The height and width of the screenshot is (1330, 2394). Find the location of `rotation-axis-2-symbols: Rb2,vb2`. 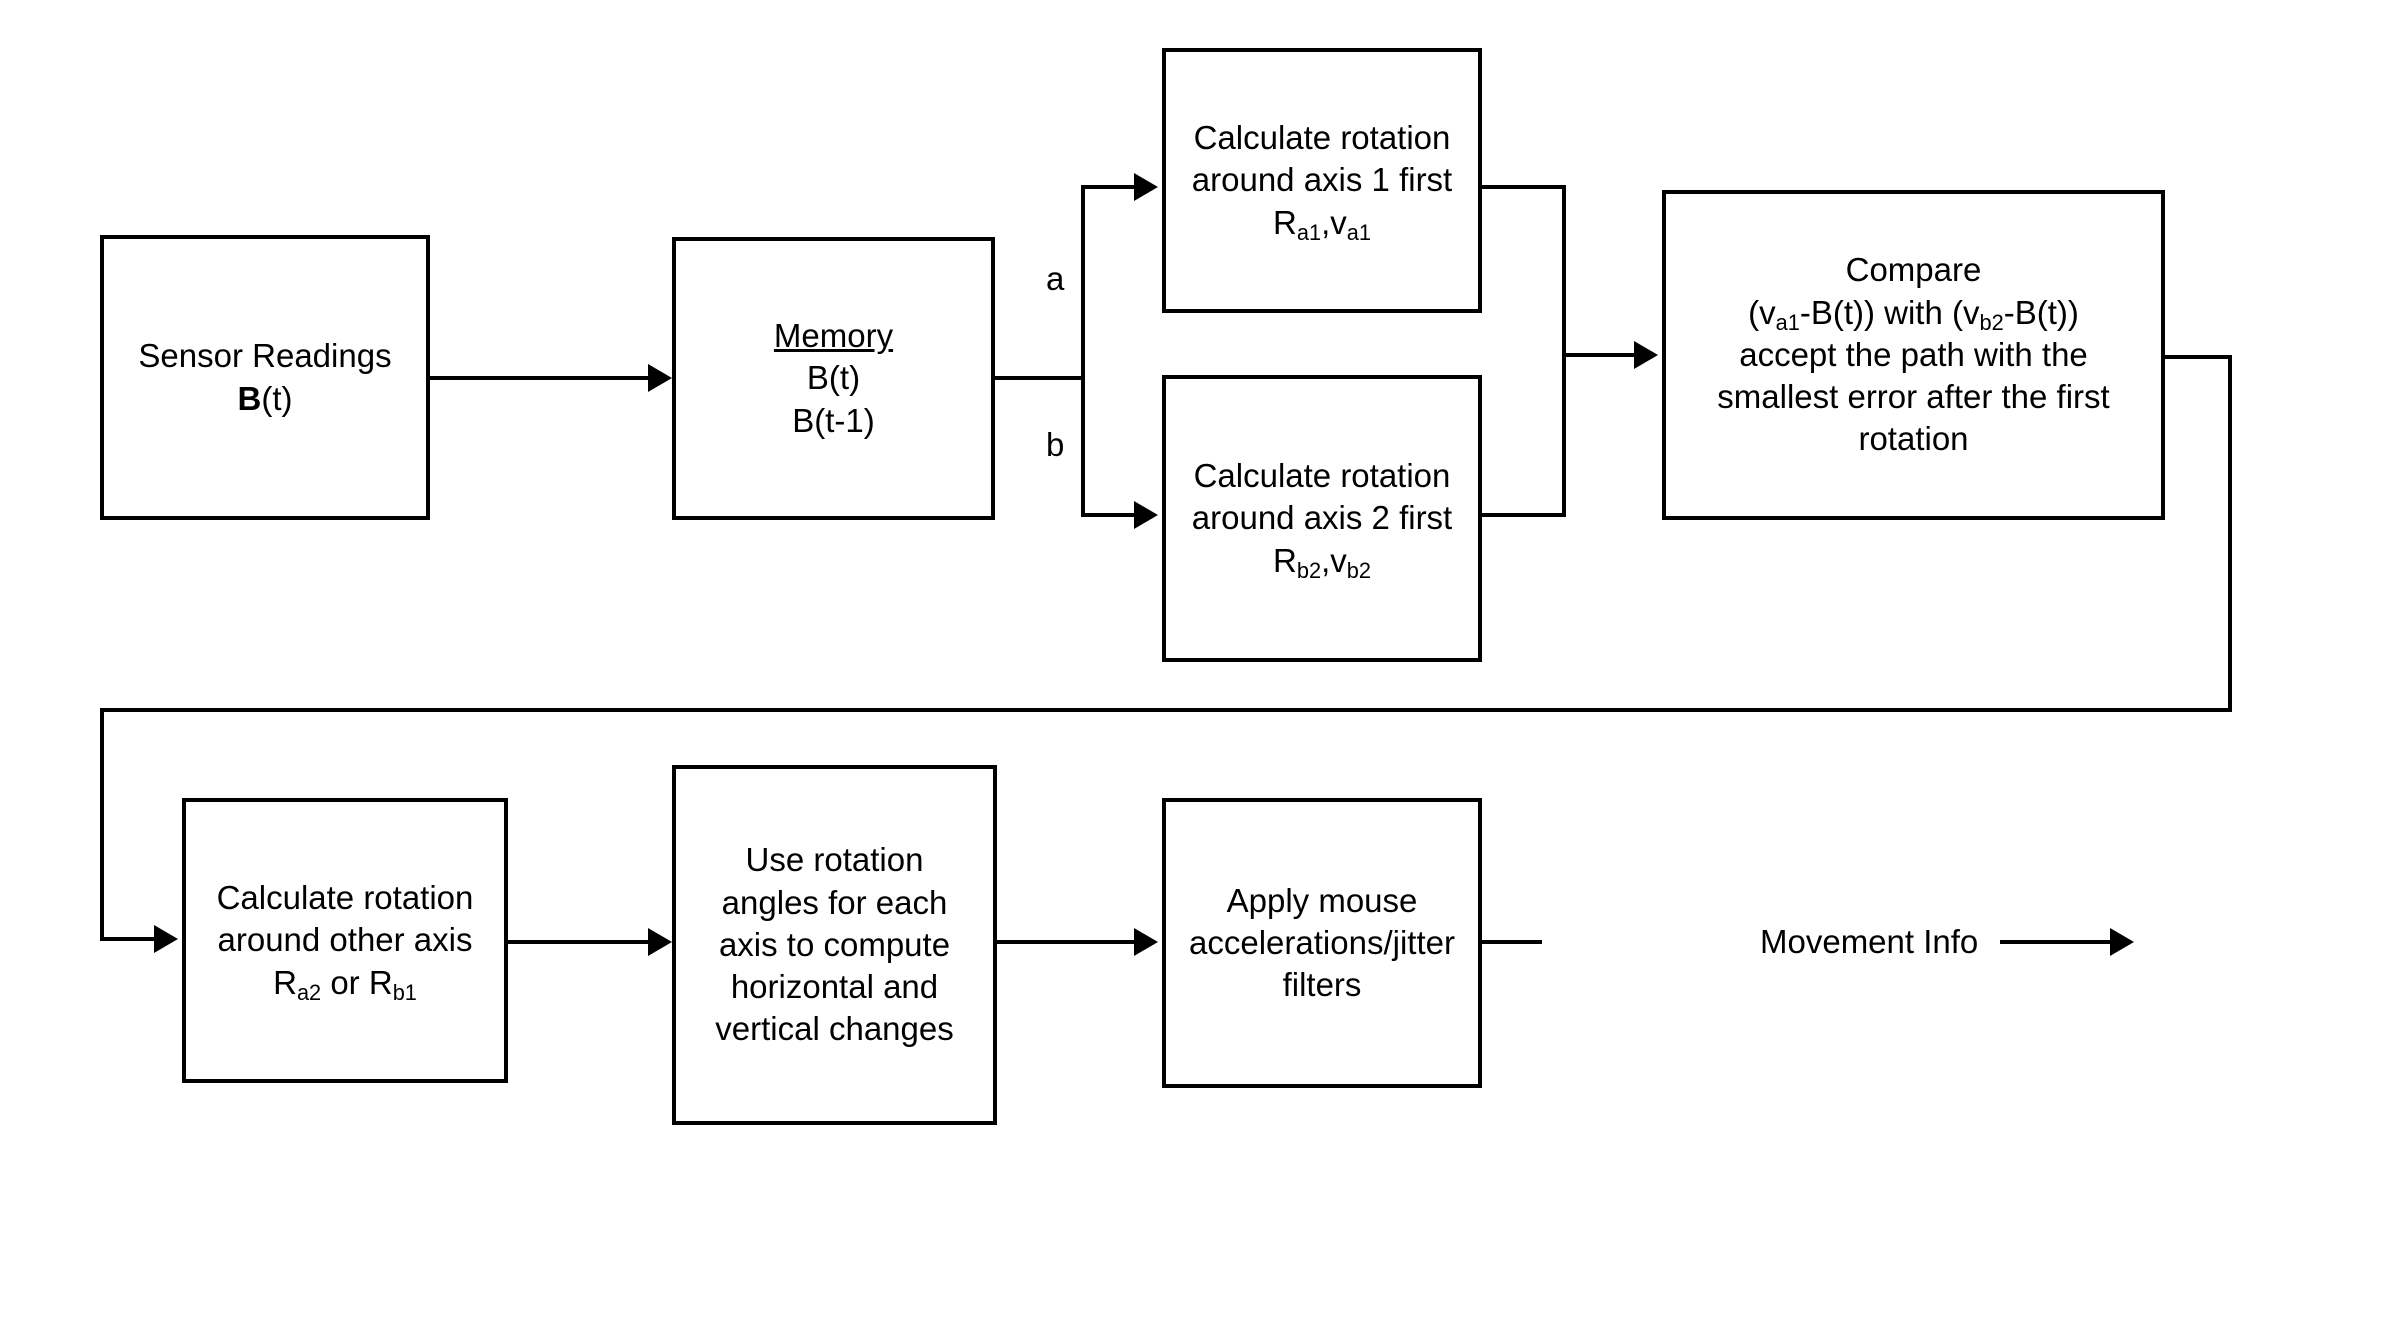

rotation-axis-2-symbols: Rb2,vb2 is located at coordinates (1322, 561).